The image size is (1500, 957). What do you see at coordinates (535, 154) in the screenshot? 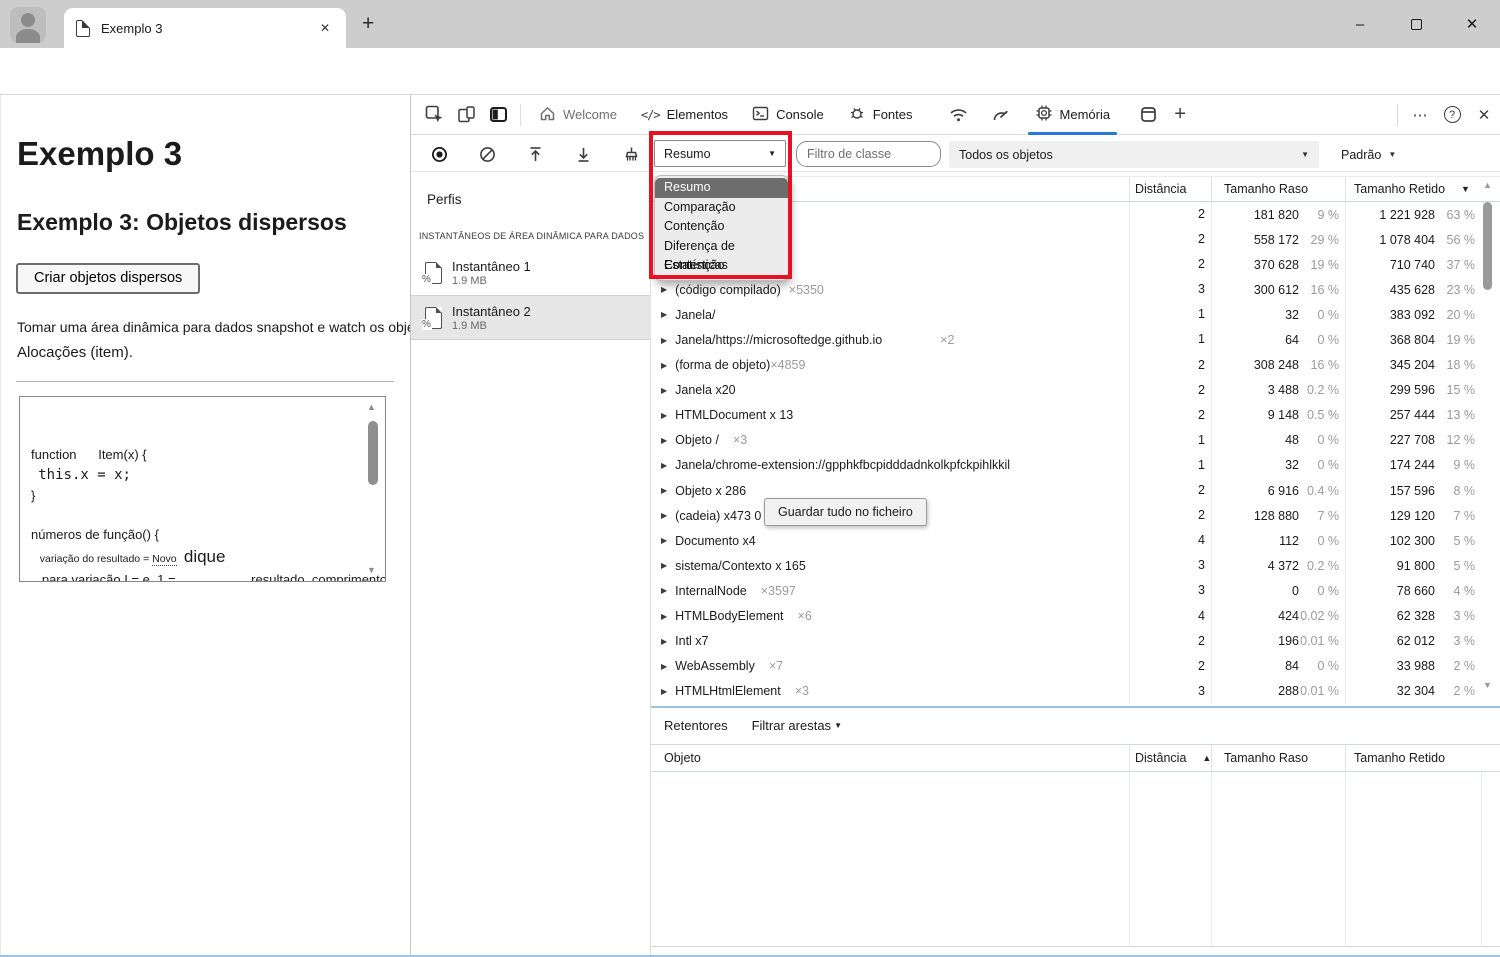
I see `load-profile-icon` at bounding box center [535, 154].